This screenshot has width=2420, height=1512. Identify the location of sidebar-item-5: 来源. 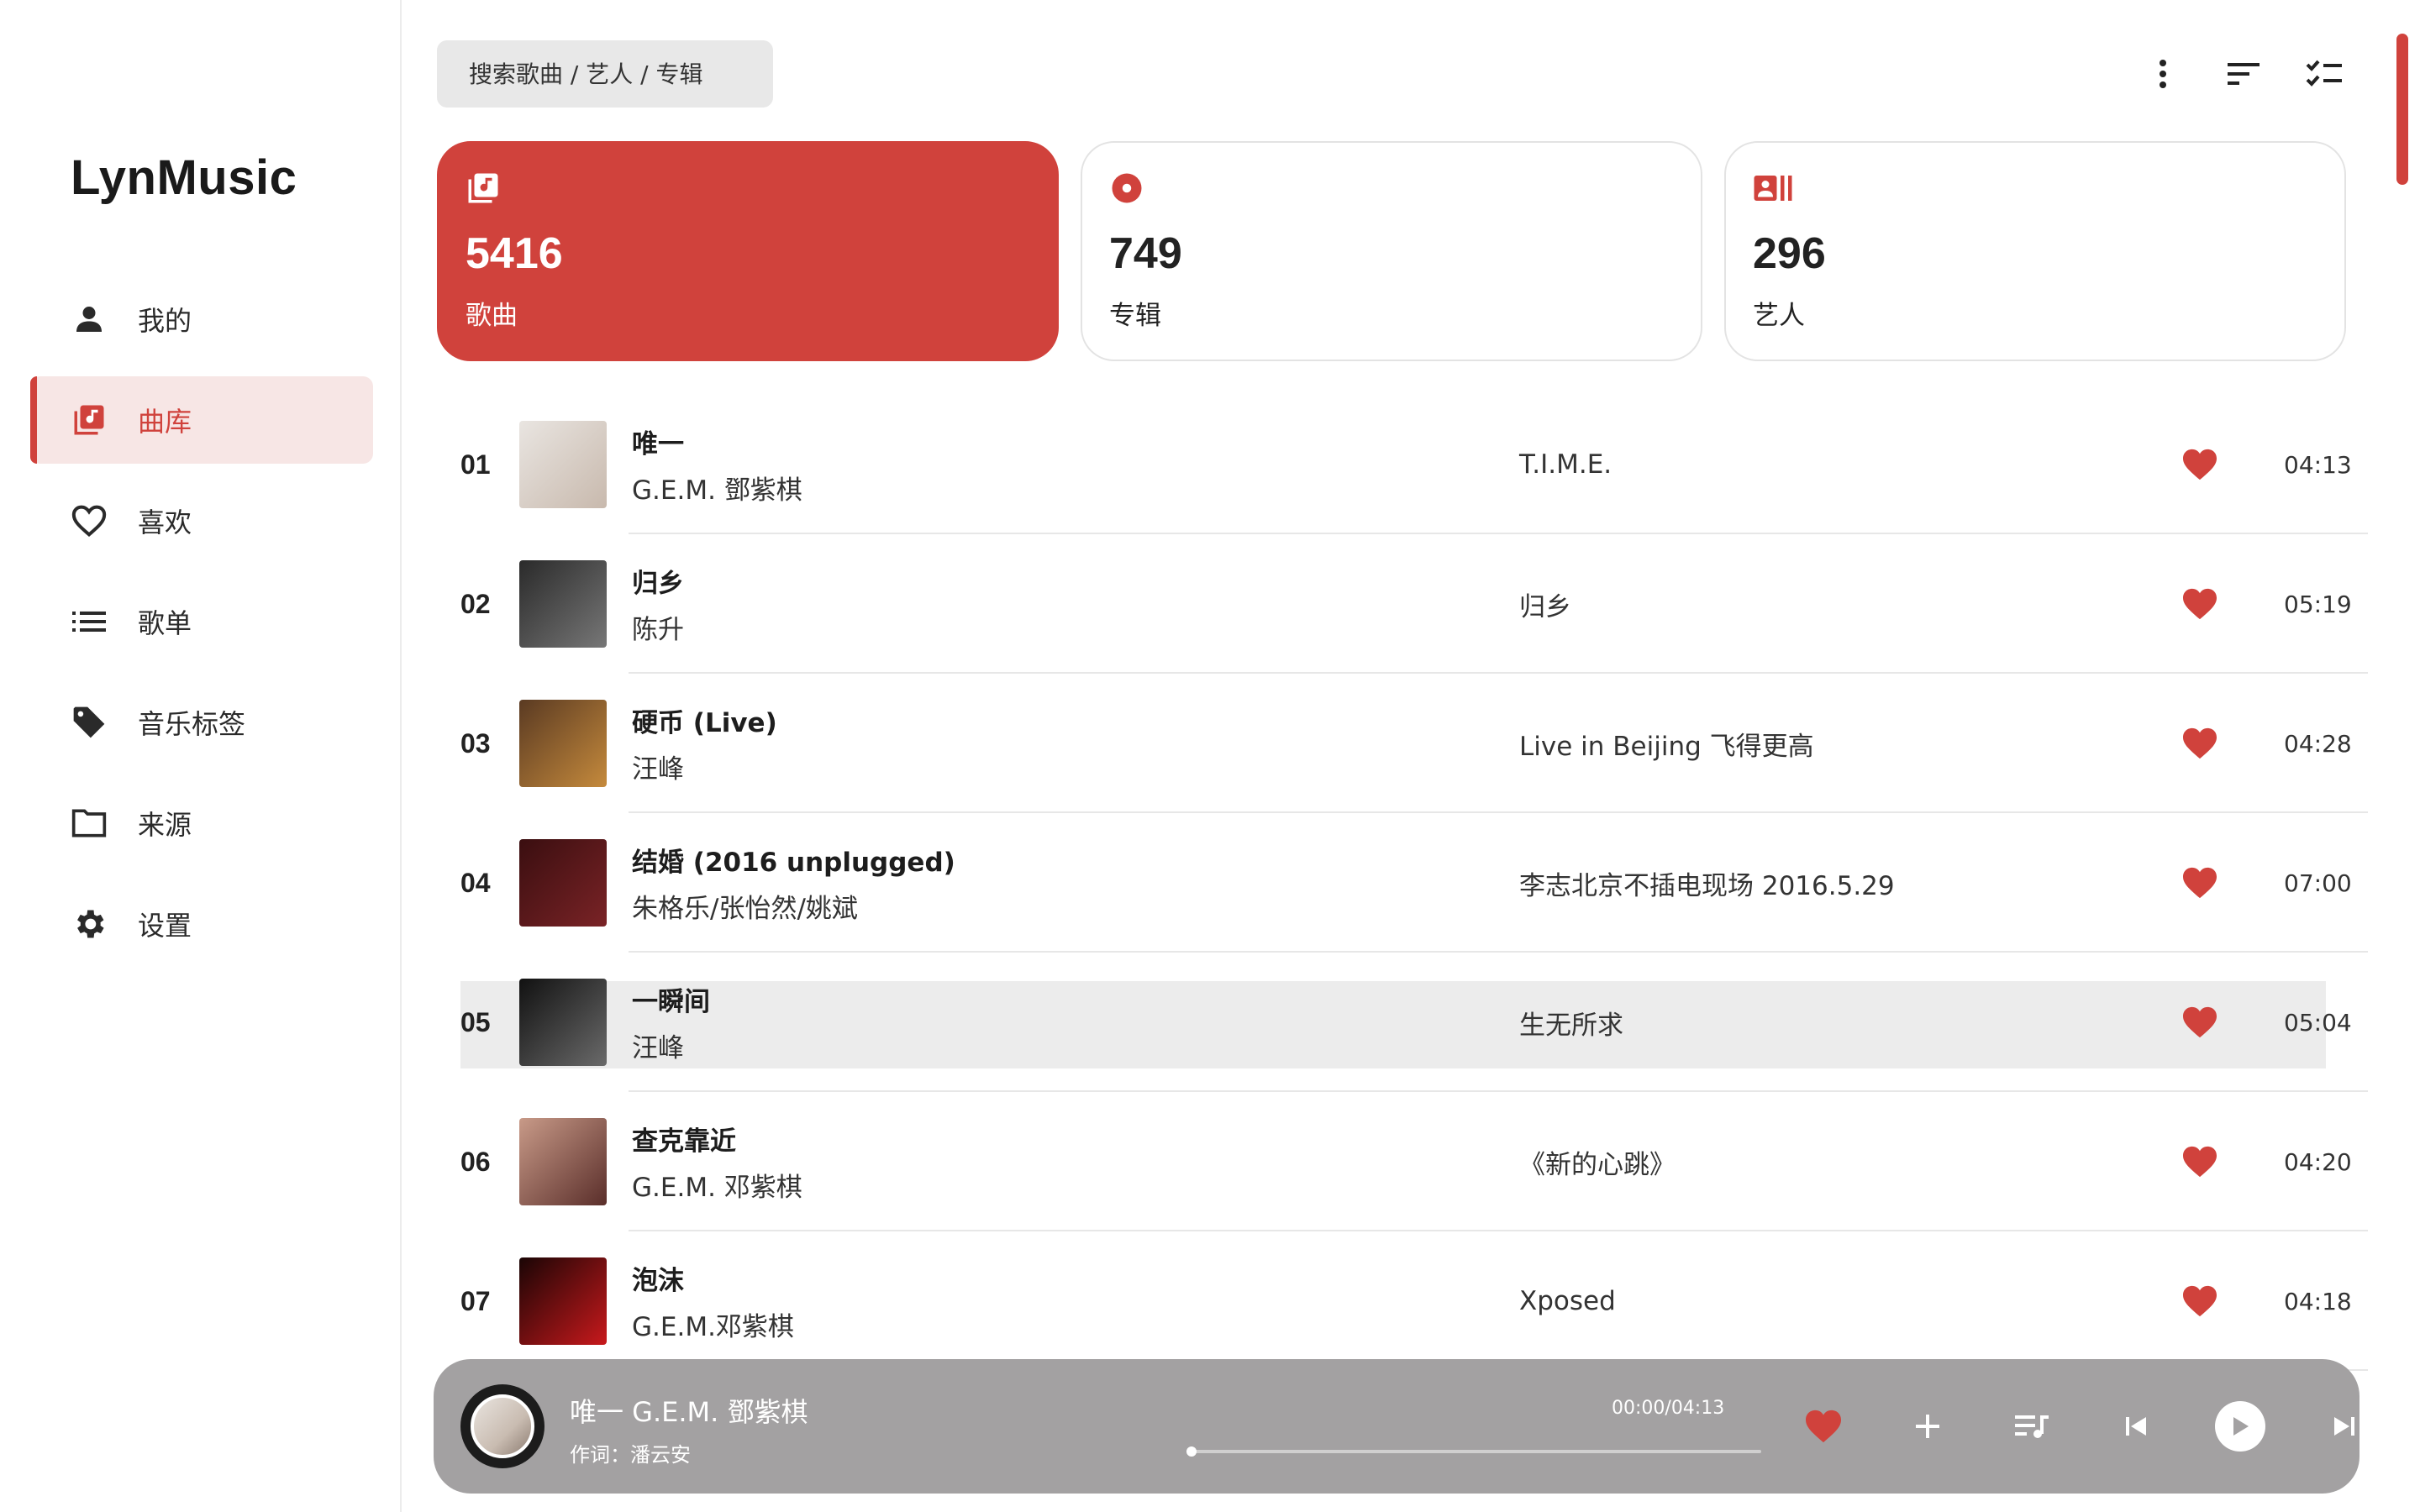
(202, 823).